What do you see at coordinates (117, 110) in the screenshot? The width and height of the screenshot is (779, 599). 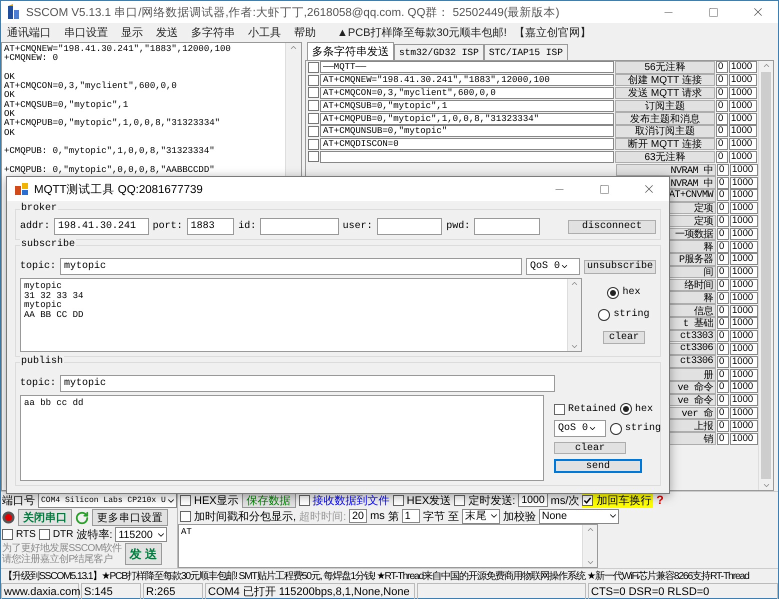 I see `receive-log: AT+CMQNEW="198.41.30.241","1883",12000,100 +CMQNEW: 0 OK AT+CMQCON=0,3,"myclient",600,0,0 OK AT+CMQSUB=0,"mytopic",1 OK AT+CMQPUB=0,"mytopic",1,0,0,8,"31323334" OK +CMQPUB: 0,"mytopic",1,0,0,8,"31323334" +CMQPUB: 0,"mytopic",0,0,0,8,"AABBCCDD"` at bounding box center [117, 110].